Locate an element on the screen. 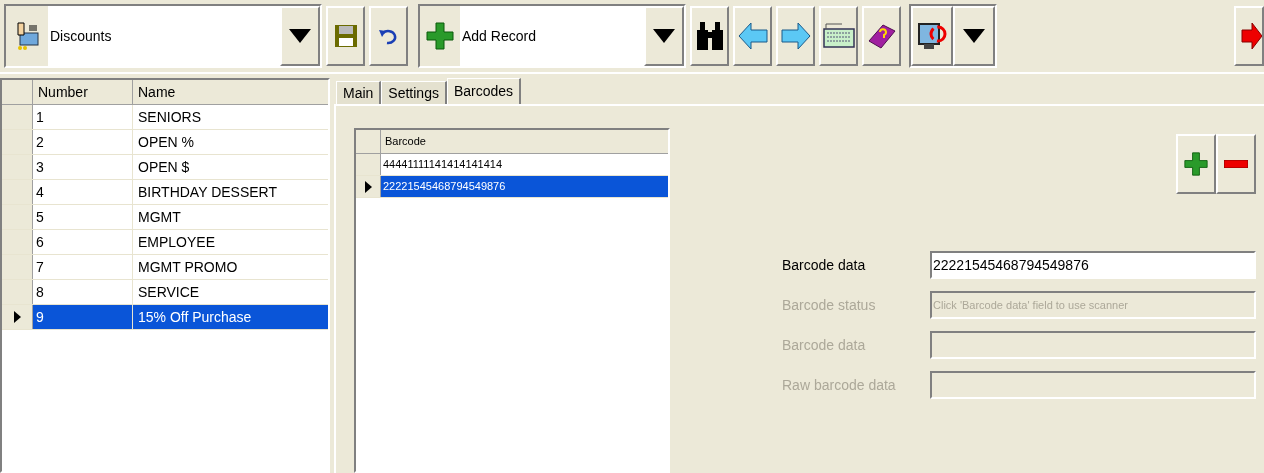  add-barcode-button is located at coordinates (1196, 164).